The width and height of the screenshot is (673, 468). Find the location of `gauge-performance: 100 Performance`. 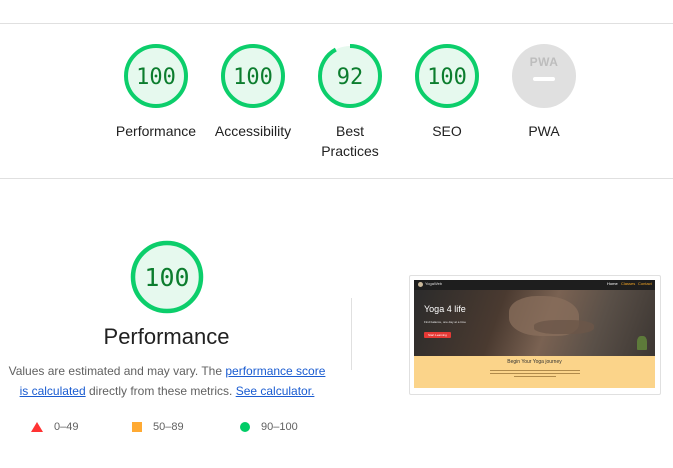

gauge-performance: 100 Performance is located at coordinates (156, 92).